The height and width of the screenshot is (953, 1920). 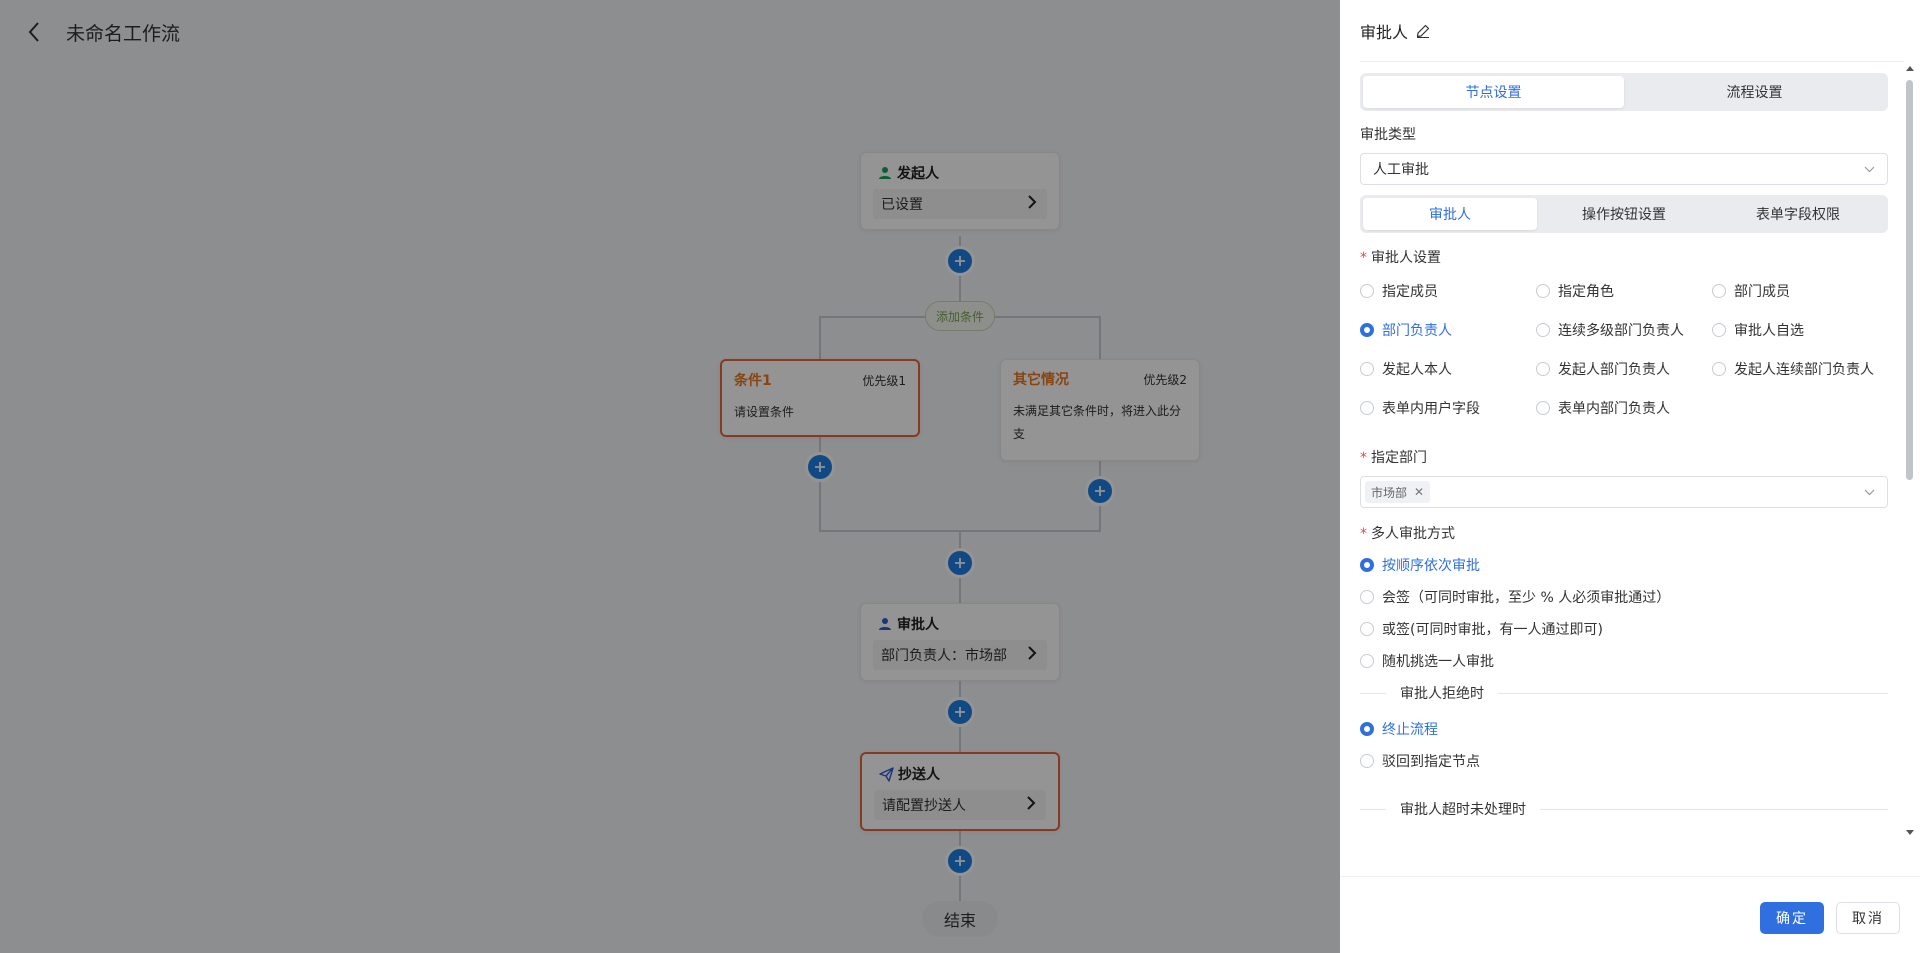 What do you see at coordinates (1614, 408) in the screenshot?
I see `radio-label: 表单内部门负责人` at bounding box center [1614, 408].